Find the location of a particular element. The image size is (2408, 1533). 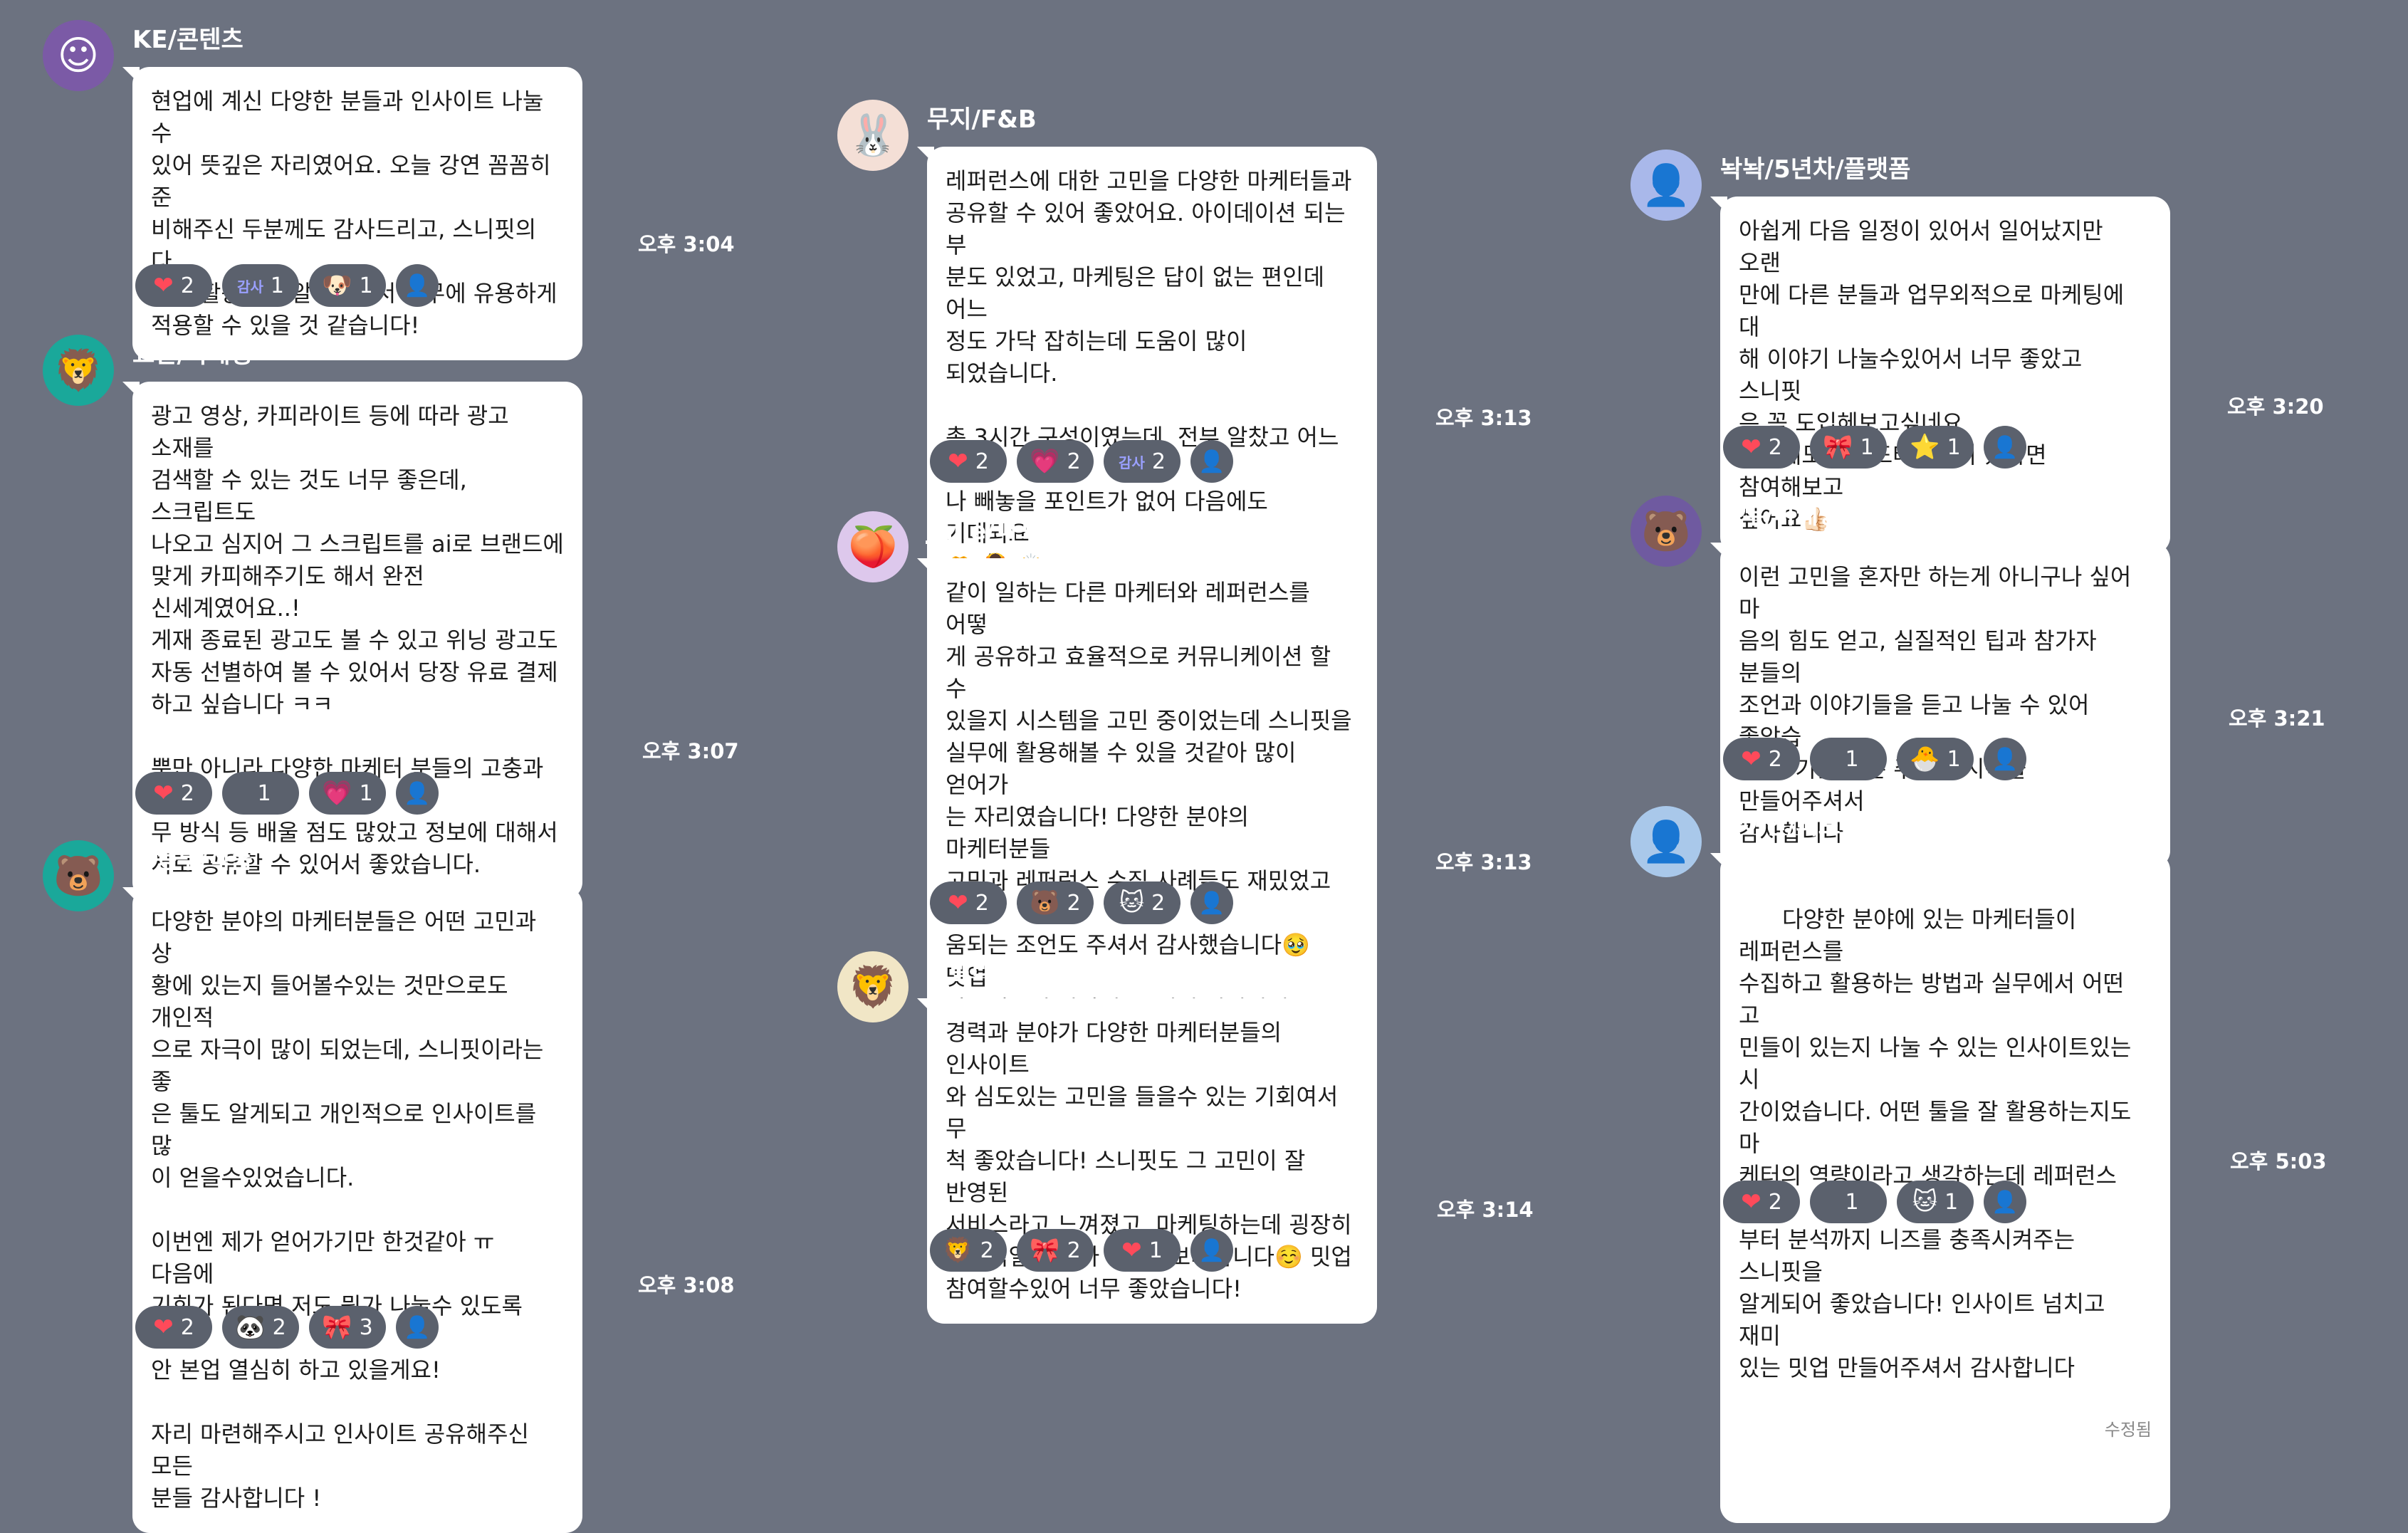

avatar: ☺ is located at coordinates (78, 55).